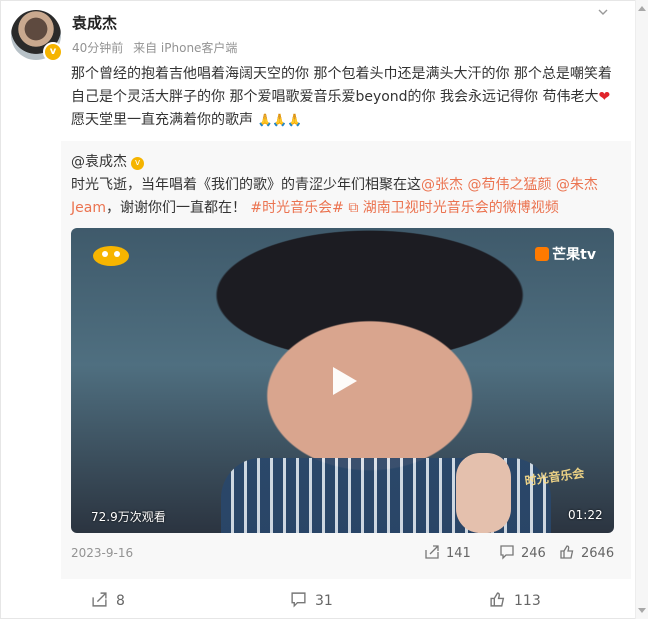  I want to click on share-button: 8, so click(108, 600).